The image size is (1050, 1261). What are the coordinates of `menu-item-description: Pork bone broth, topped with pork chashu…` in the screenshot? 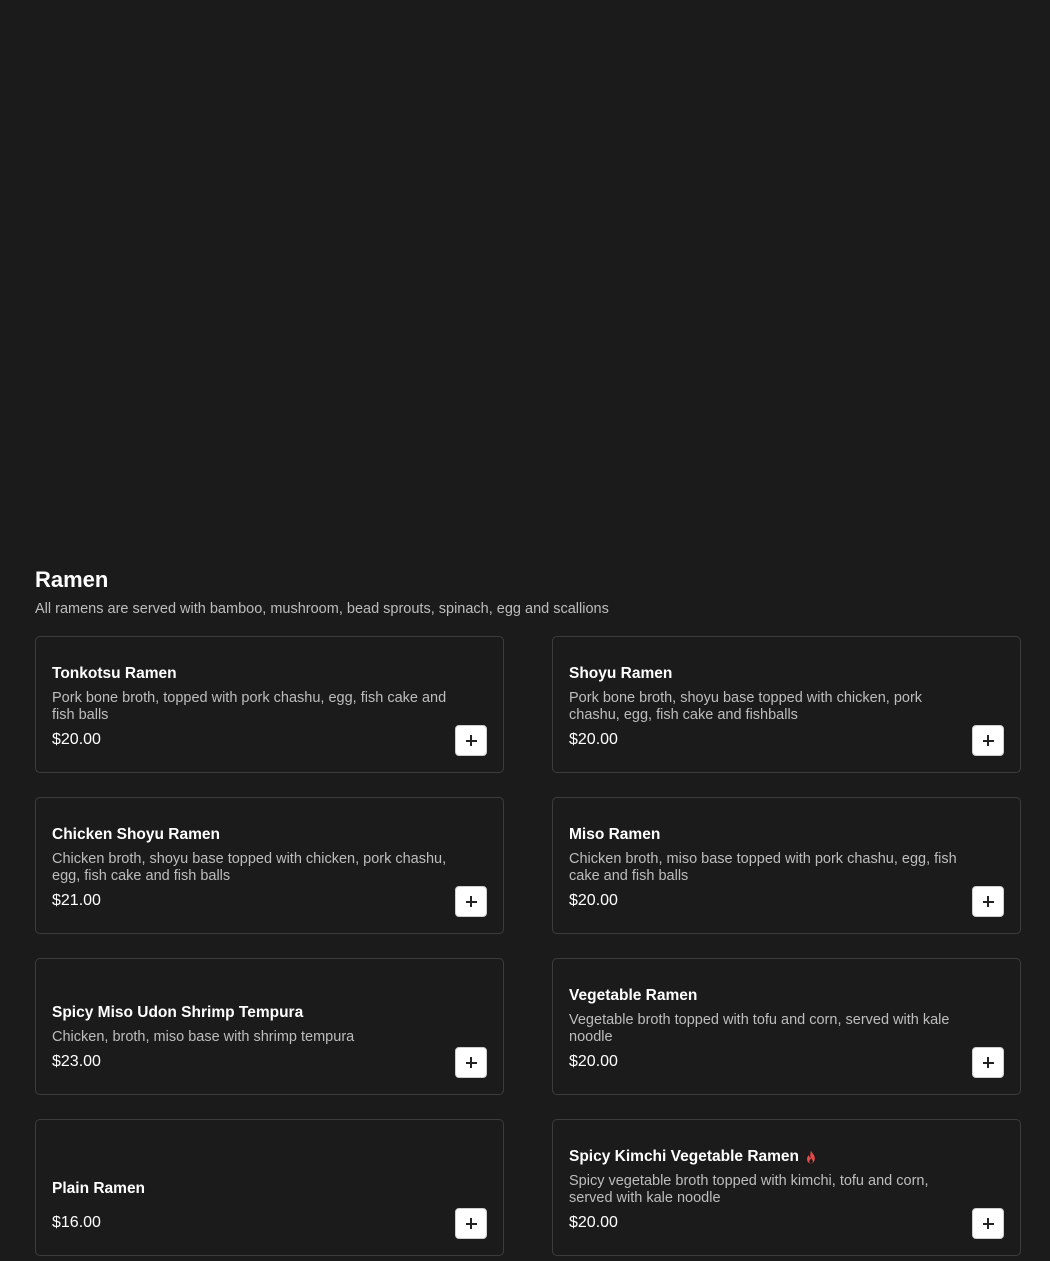 It's located at (249, 706).